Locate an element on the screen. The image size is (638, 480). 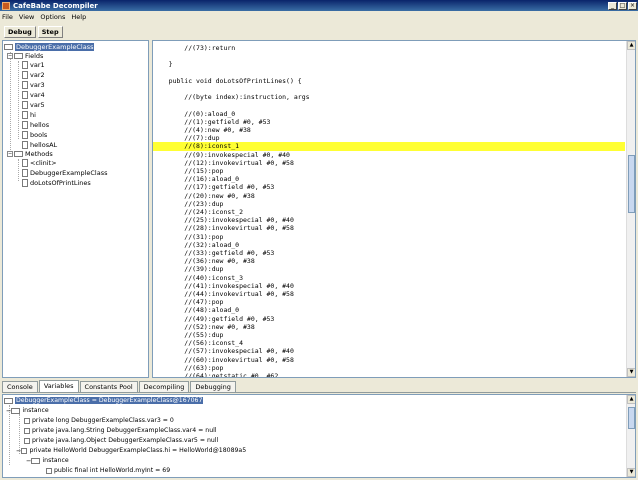
menu-file: File is located at coordinates (7, 17).